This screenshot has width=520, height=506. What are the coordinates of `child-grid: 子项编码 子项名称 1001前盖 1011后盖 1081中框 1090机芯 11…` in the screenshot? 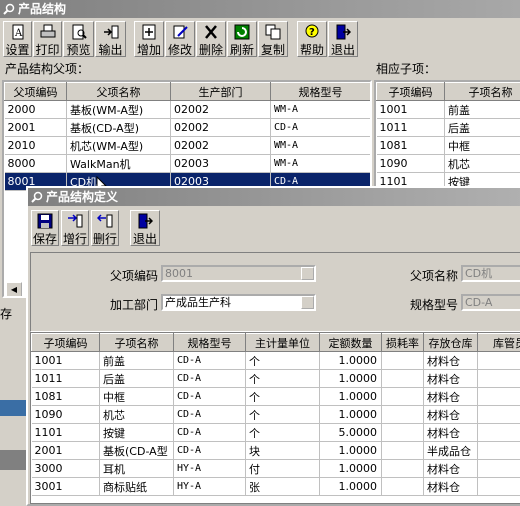 It's located at (447, 135).